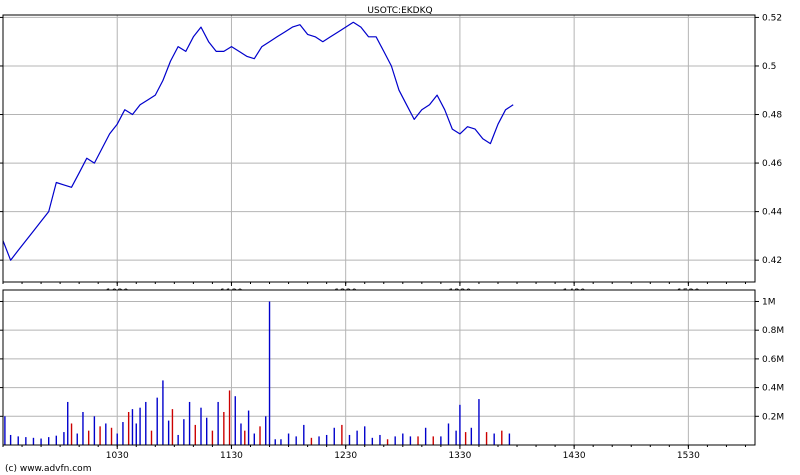  What do you see at coordinates (772, 164) in the screenshot?
I see `y-tick-label: 0.46` at bounding box center [772, 164].